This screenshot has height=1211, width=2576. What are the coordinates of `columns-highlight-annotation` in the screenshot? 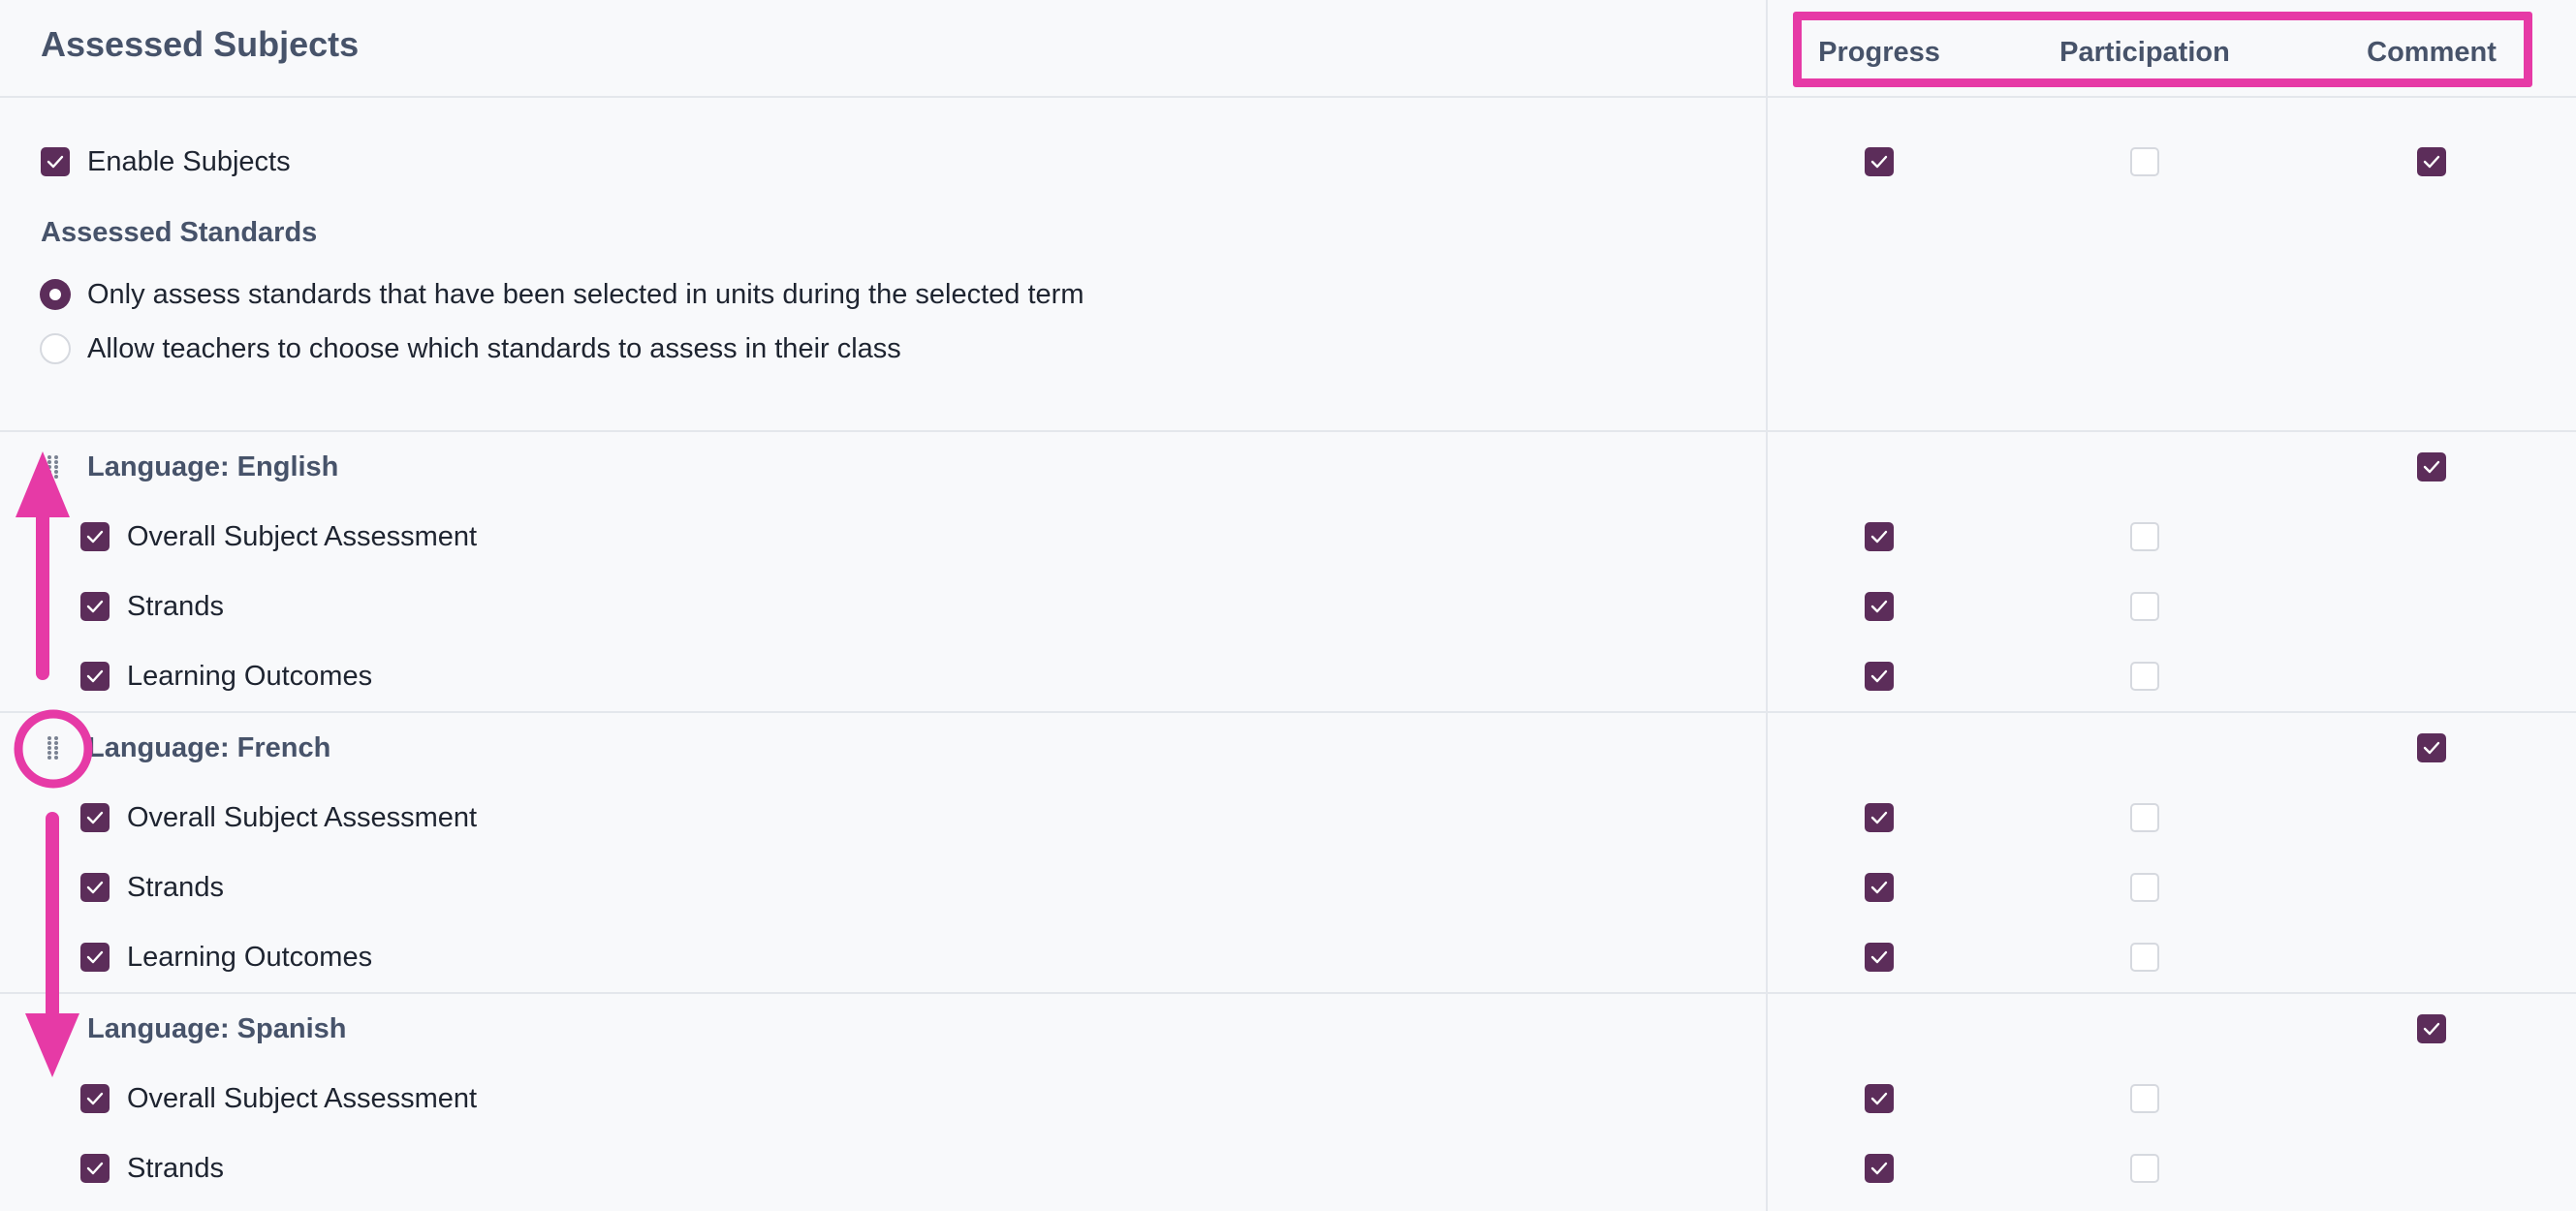 It's located at (2162, 49).